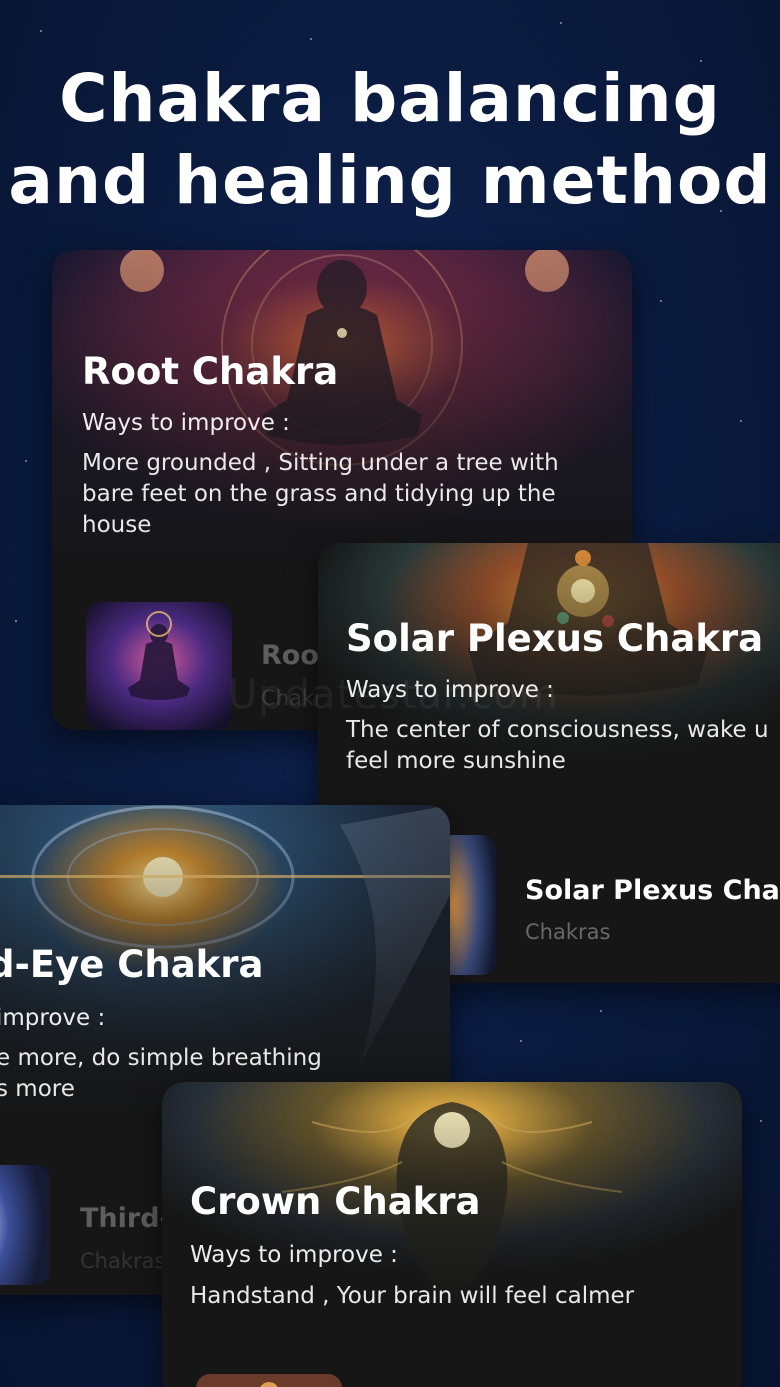 The image size is (780, 1387). I want to click on card-description: Handstand , Your brain will feel calmer, so click(412, 1296).